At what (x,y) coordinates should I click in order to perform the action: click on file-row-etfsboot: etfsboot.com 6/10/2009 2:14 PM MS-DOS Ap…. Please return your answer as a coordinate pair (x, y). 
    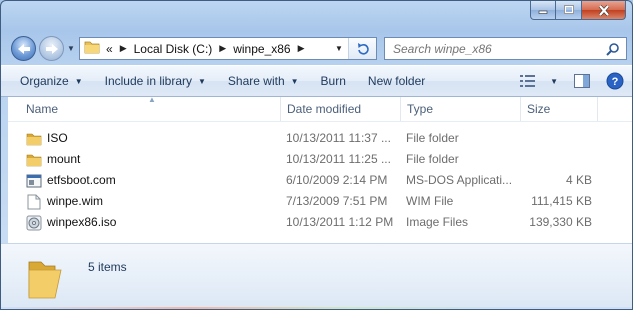
    Looking at the image, I should click on (320, 180).